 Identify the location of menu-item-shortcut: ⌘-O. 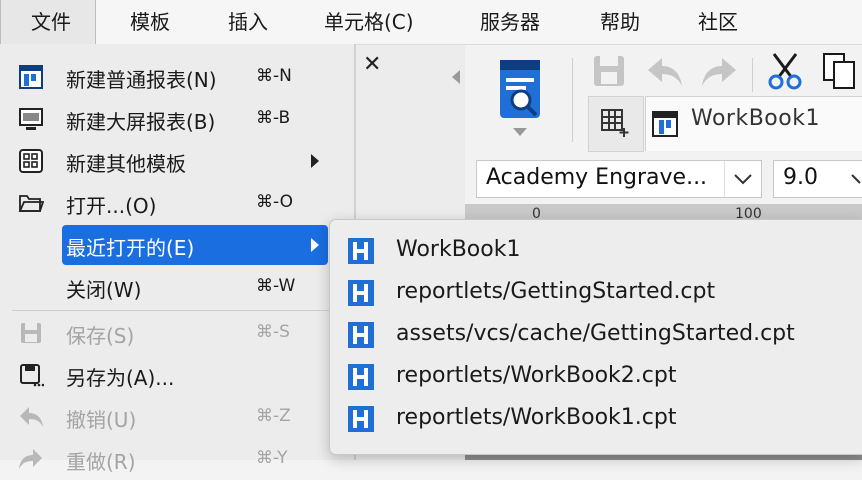
(274, 202).